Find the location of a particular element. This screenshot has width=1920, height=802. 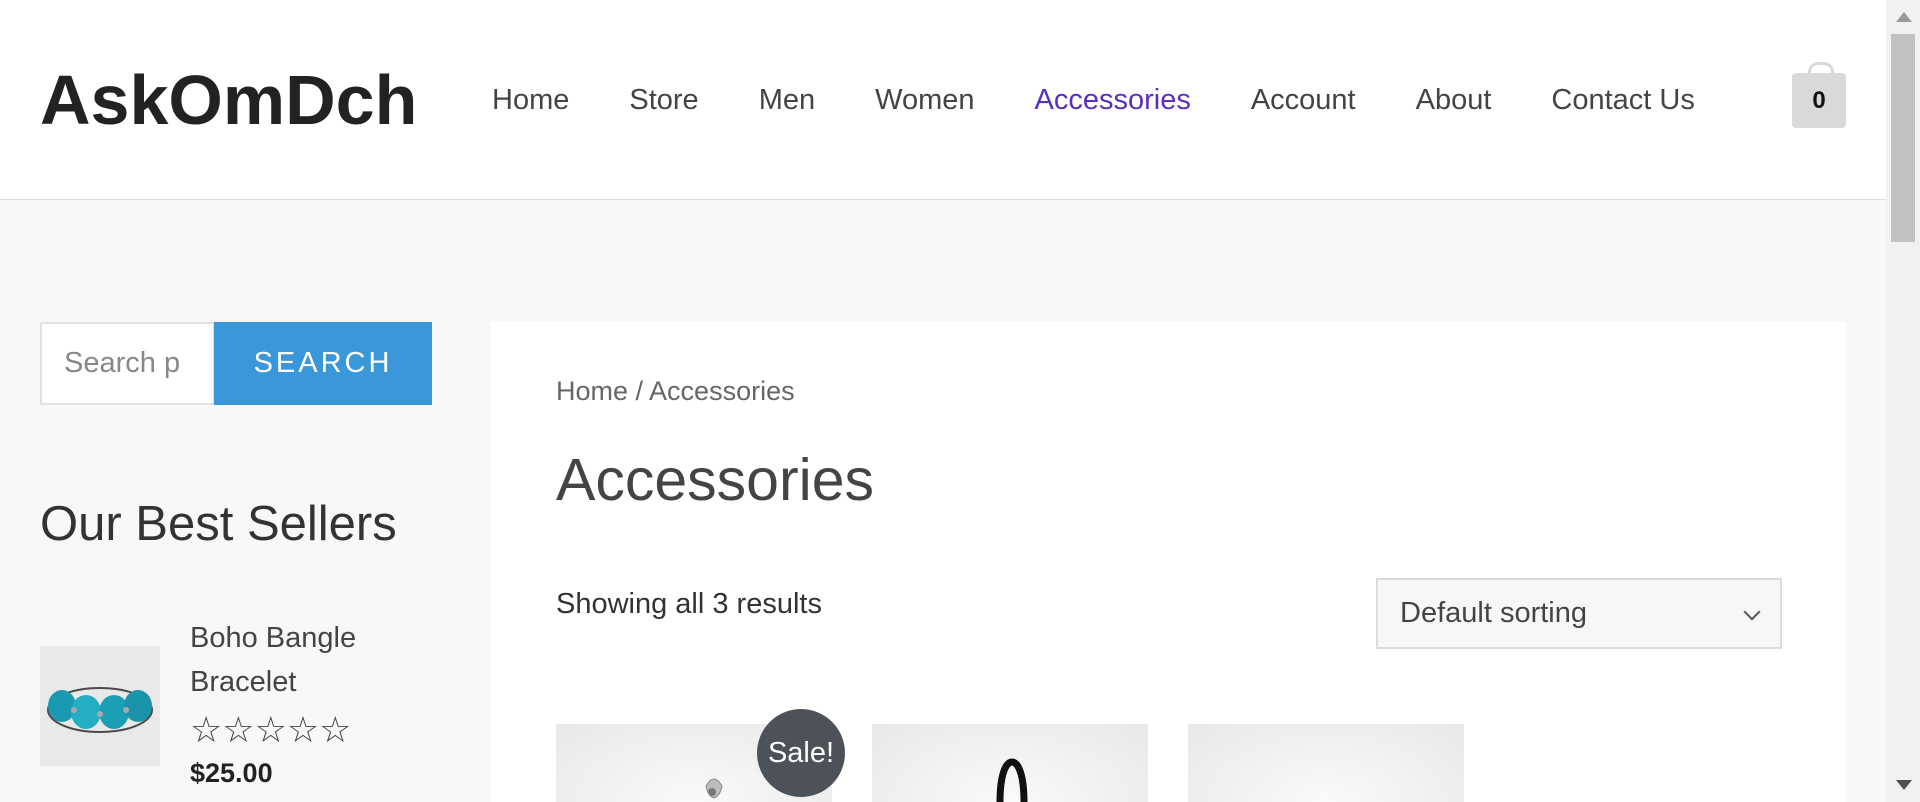

result-count: Showing all 3 results is located at coordinates (689, 604).